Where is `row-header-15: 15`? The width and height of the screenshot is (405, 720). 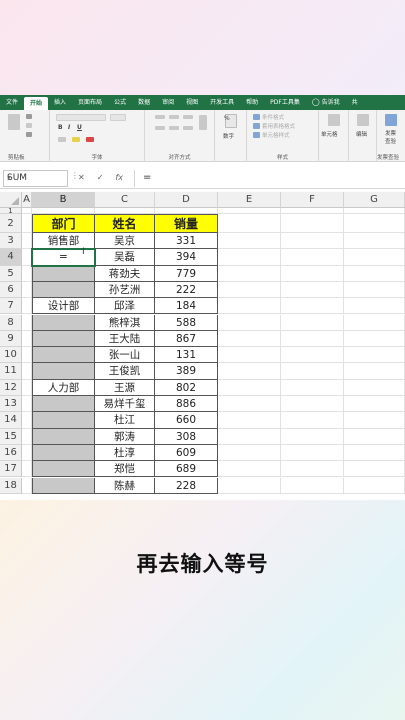 row-header-15: 15 is located at coordinates (11, 436).